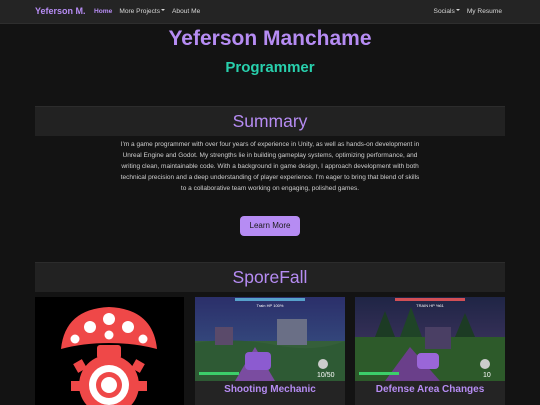 The width and height of the screenshot is (540, 405). Describe the element at coordinates (430, 305) in the screenshot. I see `svg-text: TRAIN HP %61` at that location.